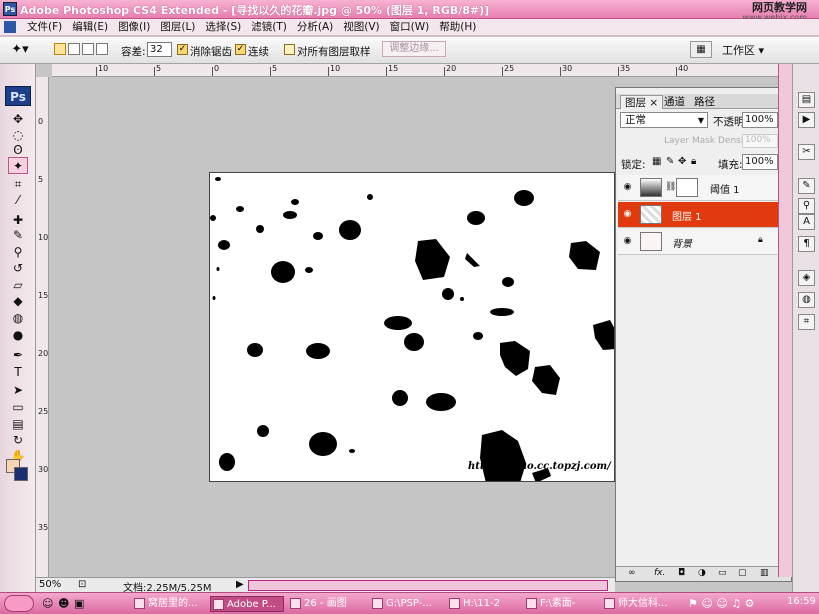 Image resolution: width=819 pixels, height=614 pixels. What do you see at coordinates (428, 585) in the screenshot?
I see `horizontal-scrollbar` at bounding box center [428, 585].